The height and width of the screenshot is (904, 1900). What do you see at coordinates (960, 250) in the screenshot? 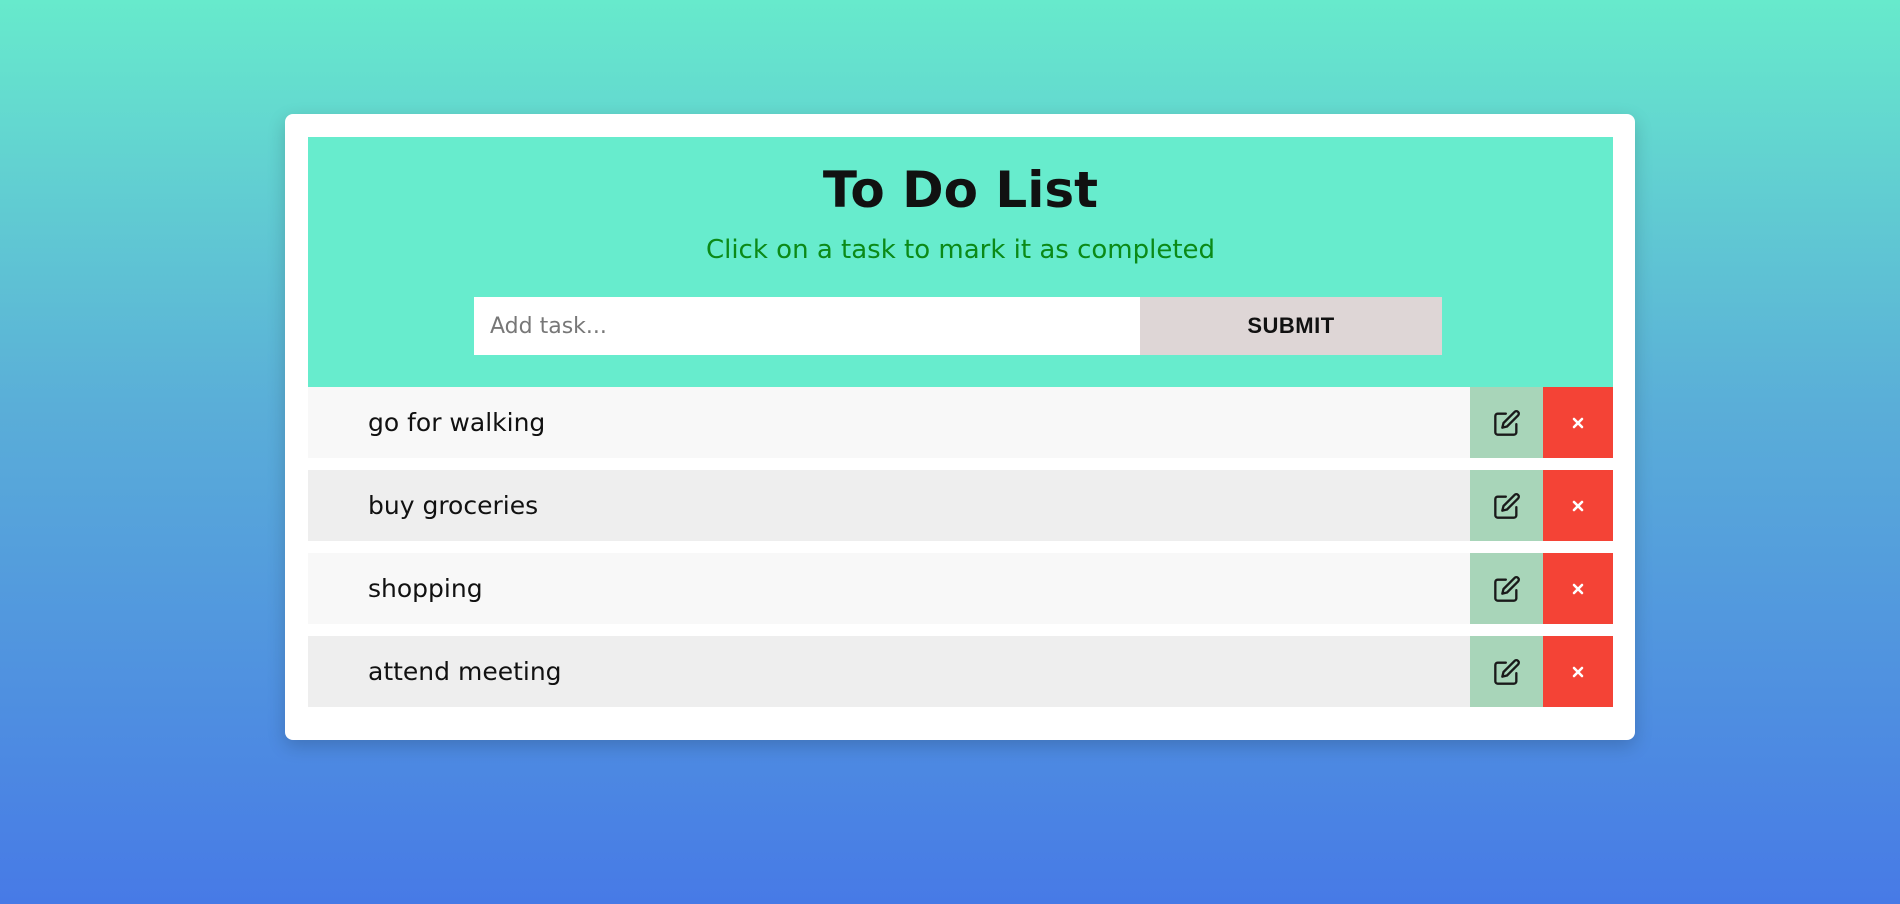
I see `page-subtitle: Click on a task to mark it as completed` at bounding box center [960, 250].